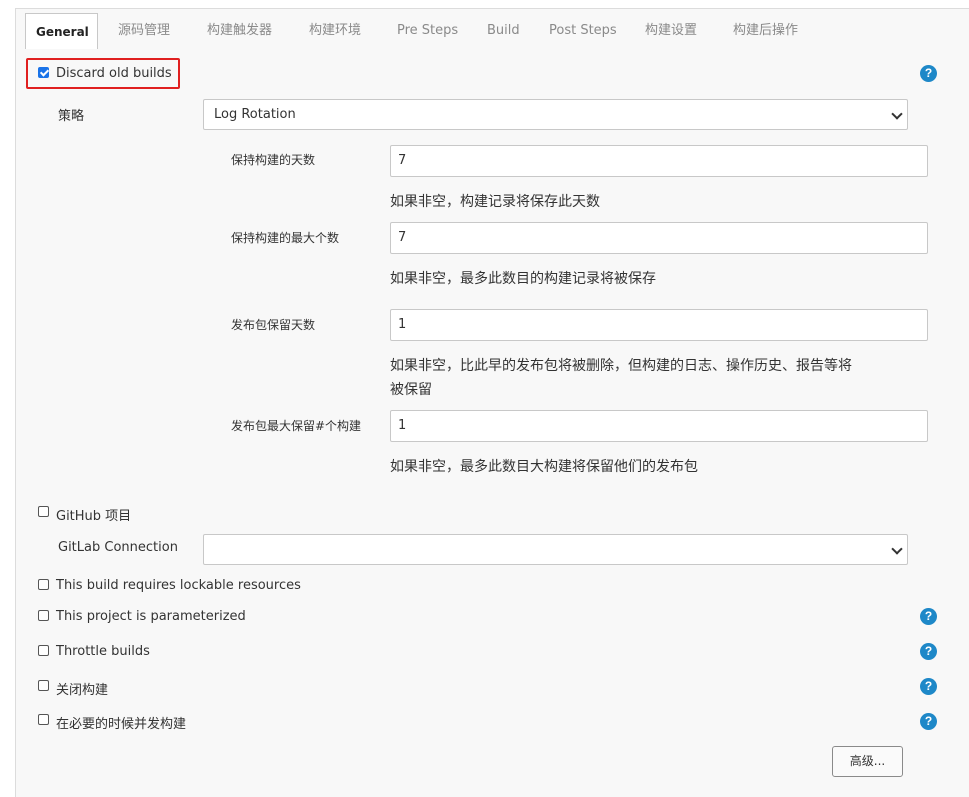 The width and height of the screenshot is (969, 797). Describe the element at coordinates (82, 690) in the screenshot. I see `disable-build-label: 关闭构建` at that location.